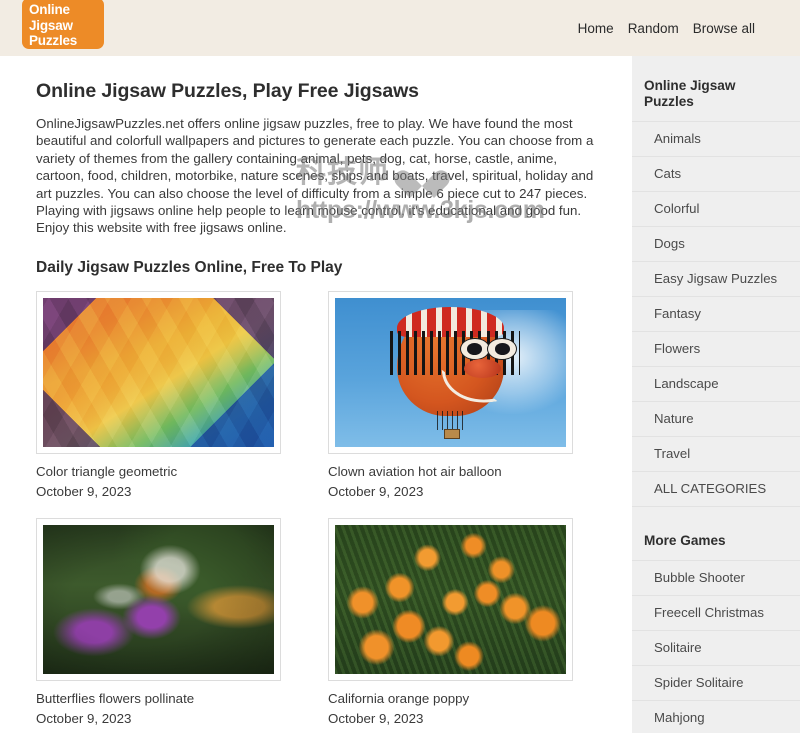  I want to click on sidebar-item-nature: Nature, so click(716, 419).